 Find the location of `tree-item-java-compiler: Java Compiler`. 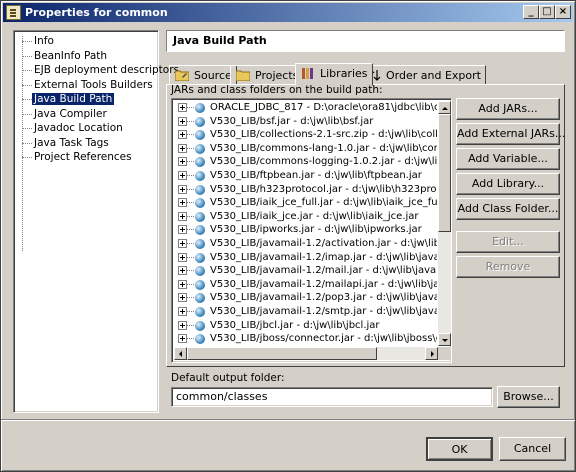

tree-item-java-compiler: Java Compiler is located at coordinates (86, 114).